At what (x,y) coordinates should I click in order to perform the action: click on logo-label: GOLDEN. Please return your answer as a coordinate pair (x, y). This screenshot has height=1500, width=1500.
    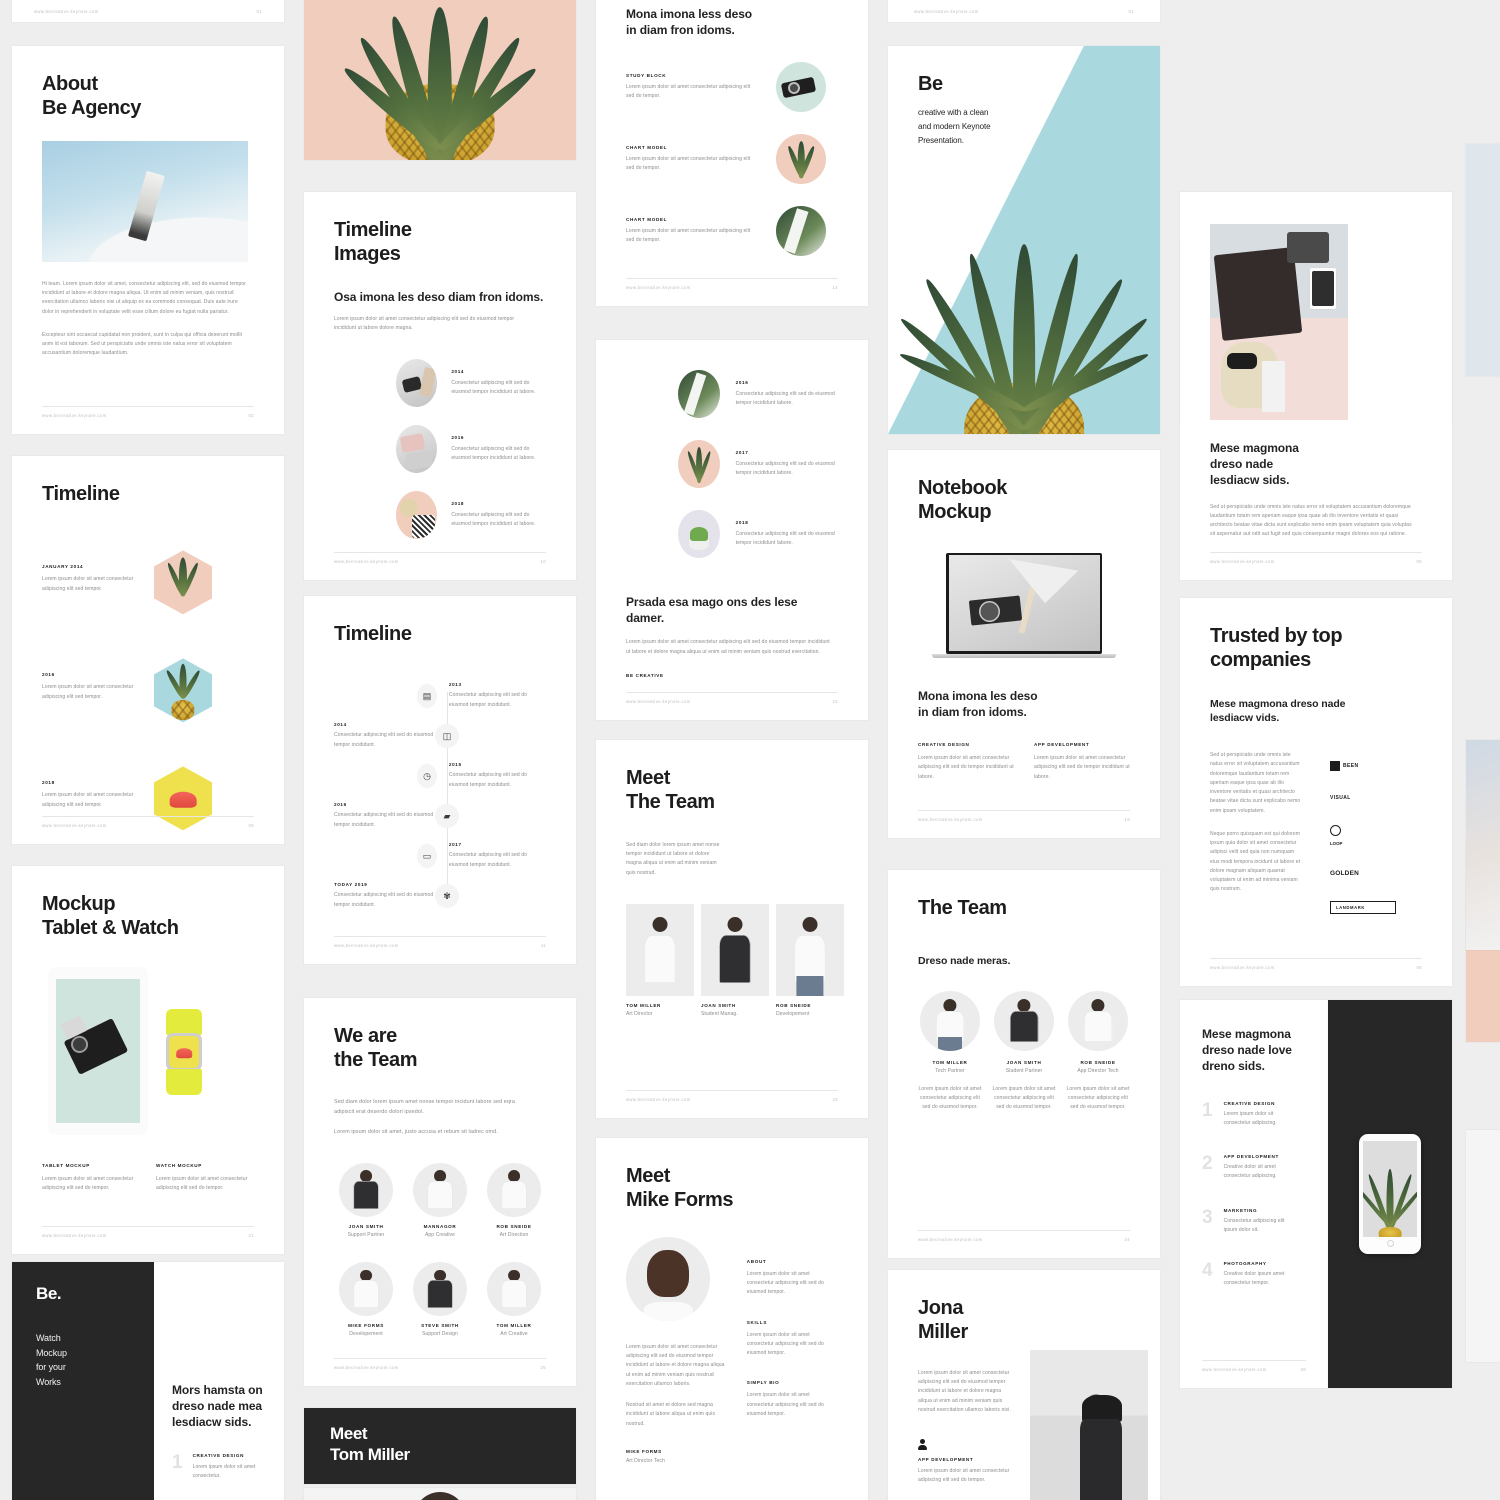
    Looking at the image, I should click on (1345, 874).